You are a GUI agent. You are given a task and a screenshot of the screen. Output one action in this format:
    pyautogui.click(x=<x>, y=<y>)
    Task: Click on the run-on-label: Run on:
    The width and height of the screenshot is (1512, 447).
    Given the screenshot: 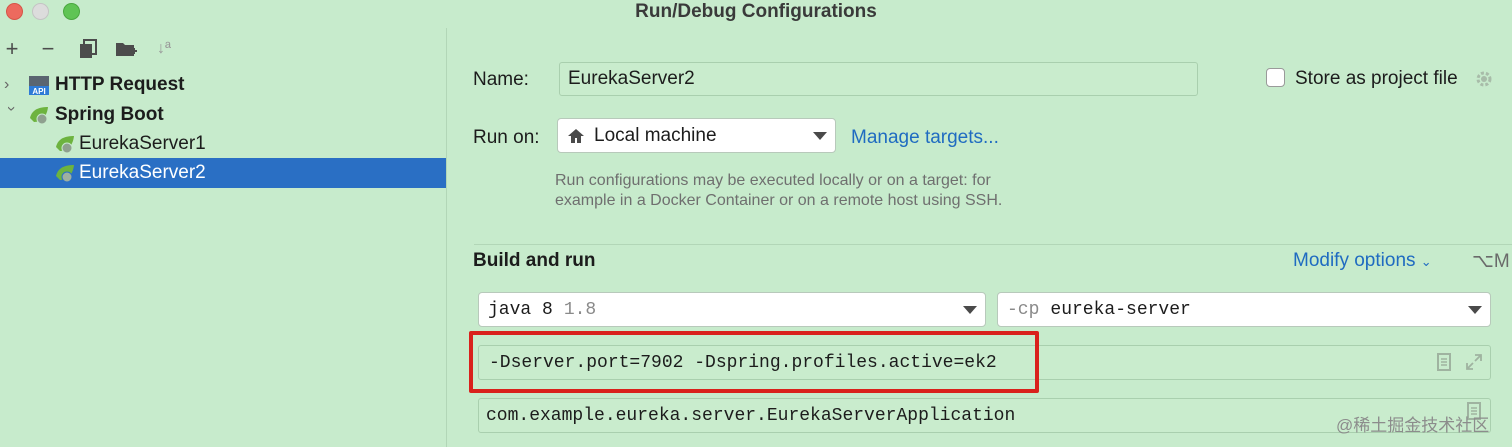 What is the action you would take?
    pyautogui.click(x=506, y=137)
    